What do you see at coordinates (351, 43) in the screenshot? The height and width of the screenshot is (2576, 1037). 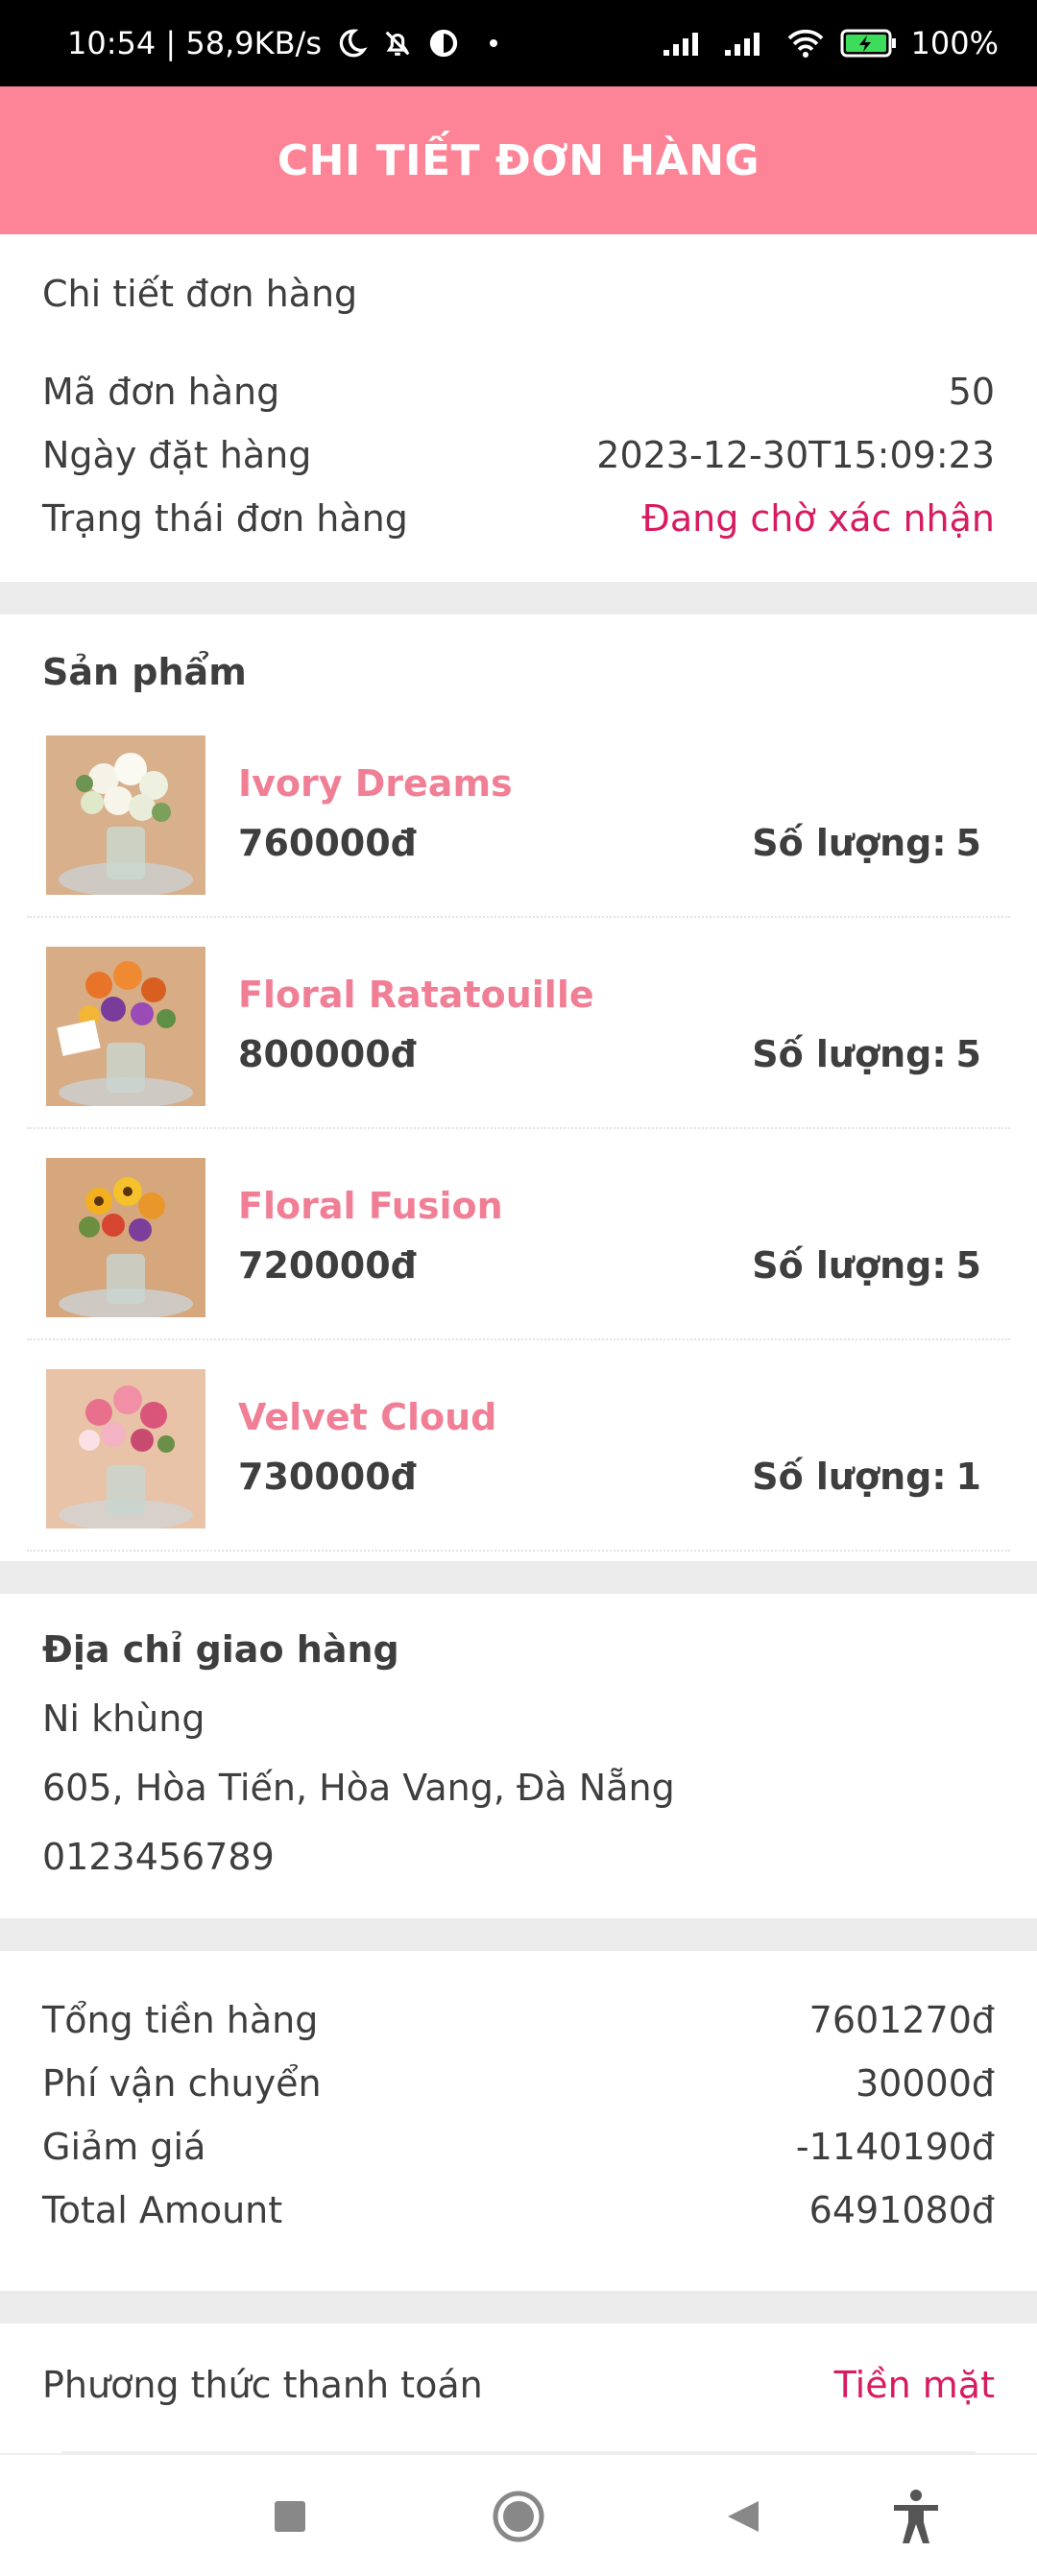 I see `moon-icon` at bounding box center [351, 43].